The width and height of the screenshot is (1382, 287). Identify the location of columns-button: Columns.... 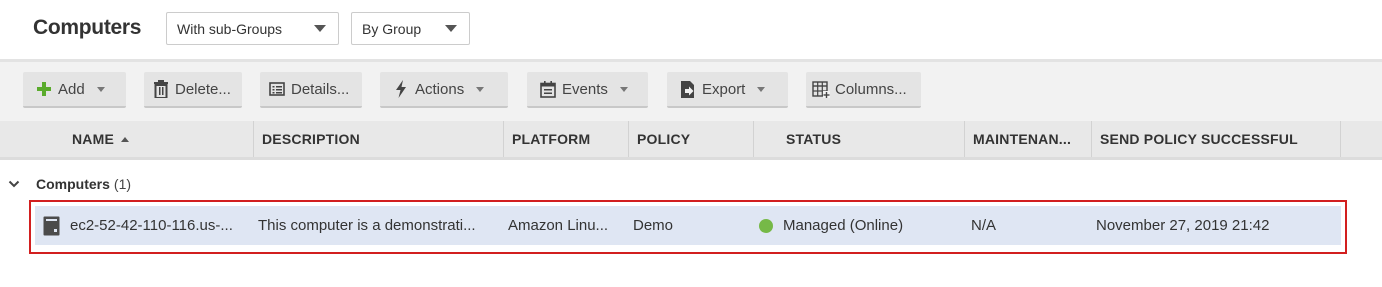
(863, 90).